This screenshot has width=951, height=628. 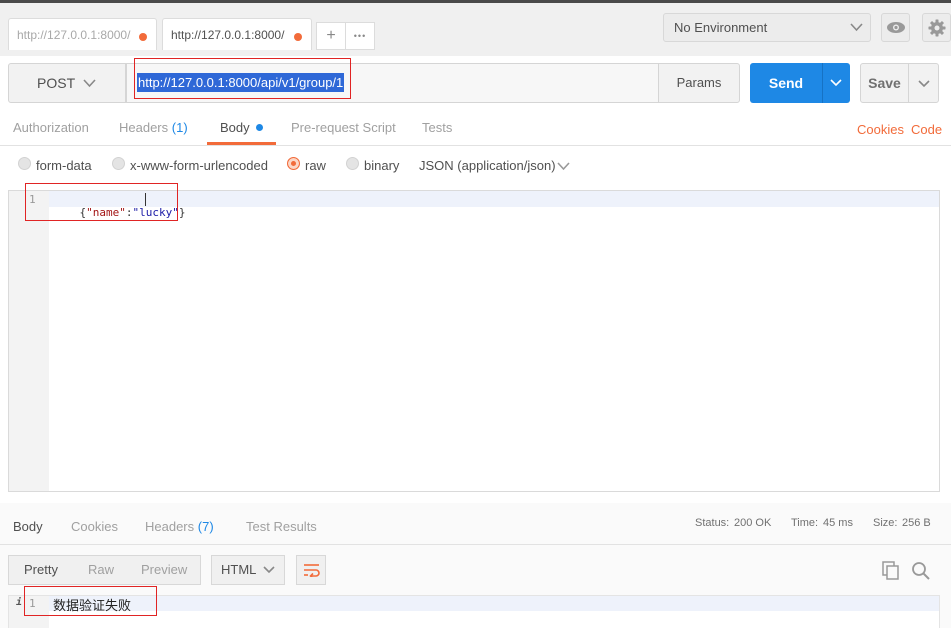 I want to click on code-link: Code, so click(x=926, y=129).